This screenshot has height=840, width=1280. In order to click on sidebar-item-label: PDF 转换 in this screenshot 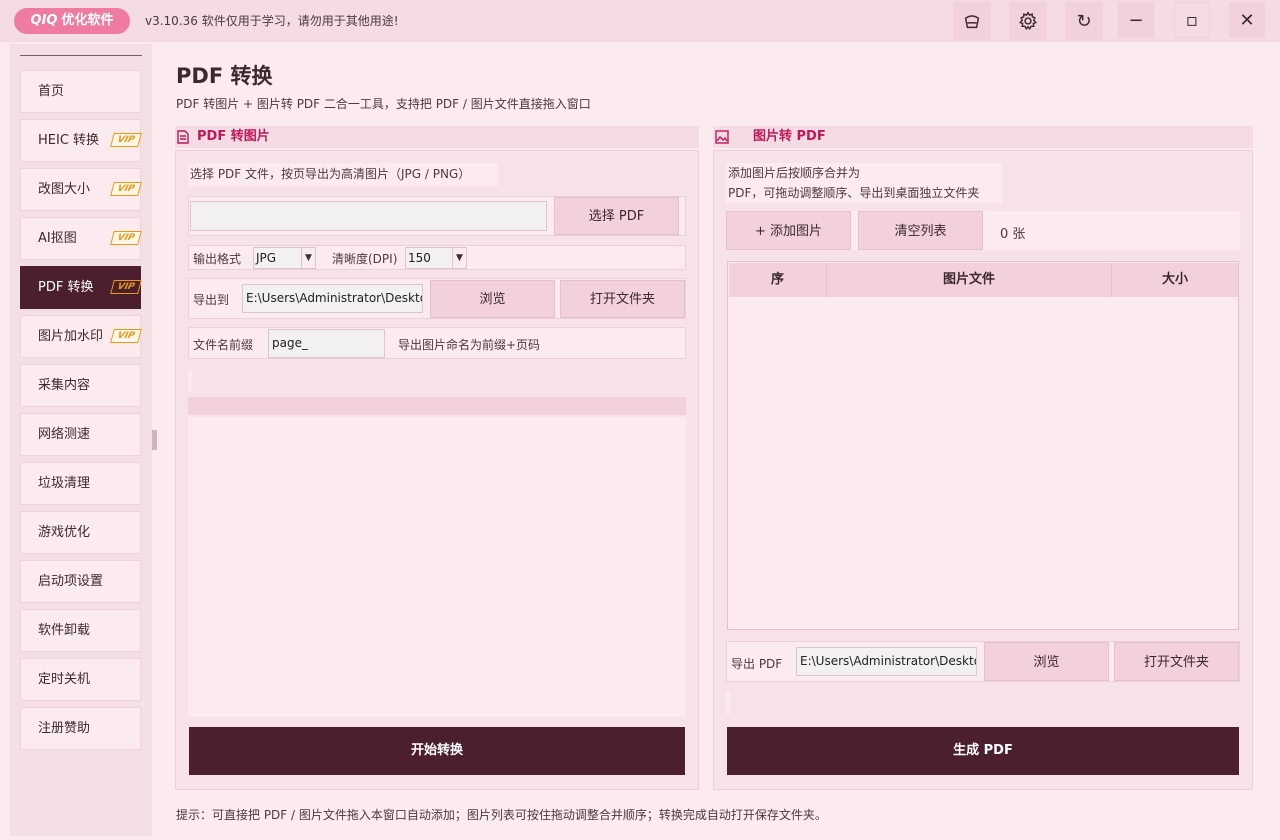, I will do `click(66, 287)`.